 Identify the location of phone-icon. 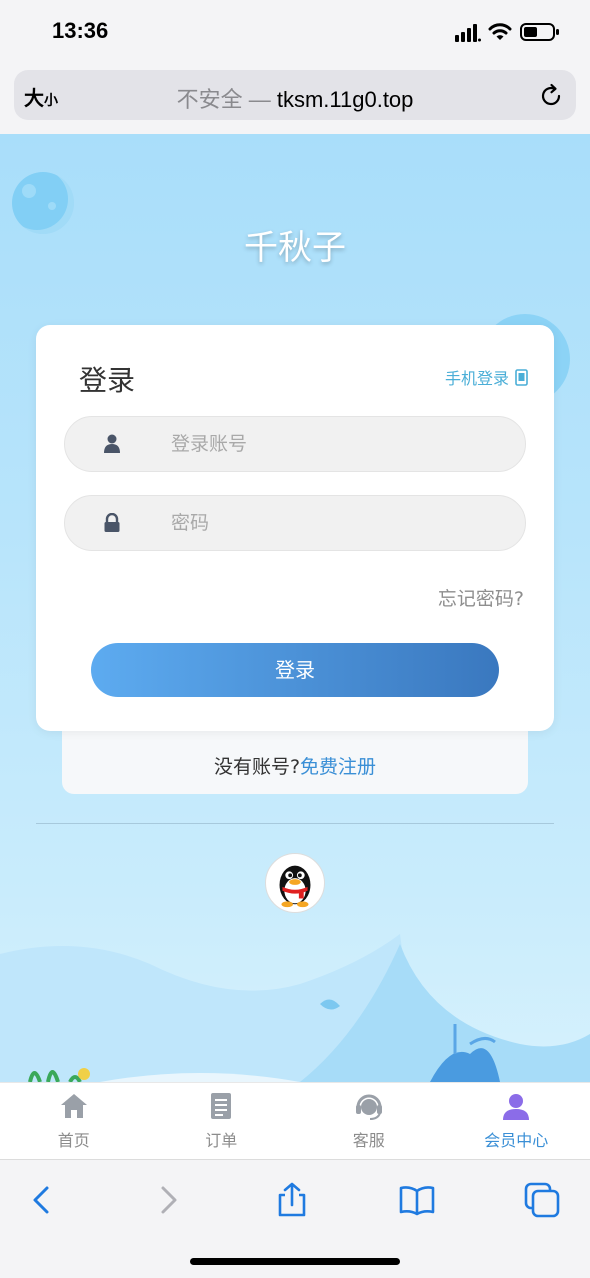
(521, 377).